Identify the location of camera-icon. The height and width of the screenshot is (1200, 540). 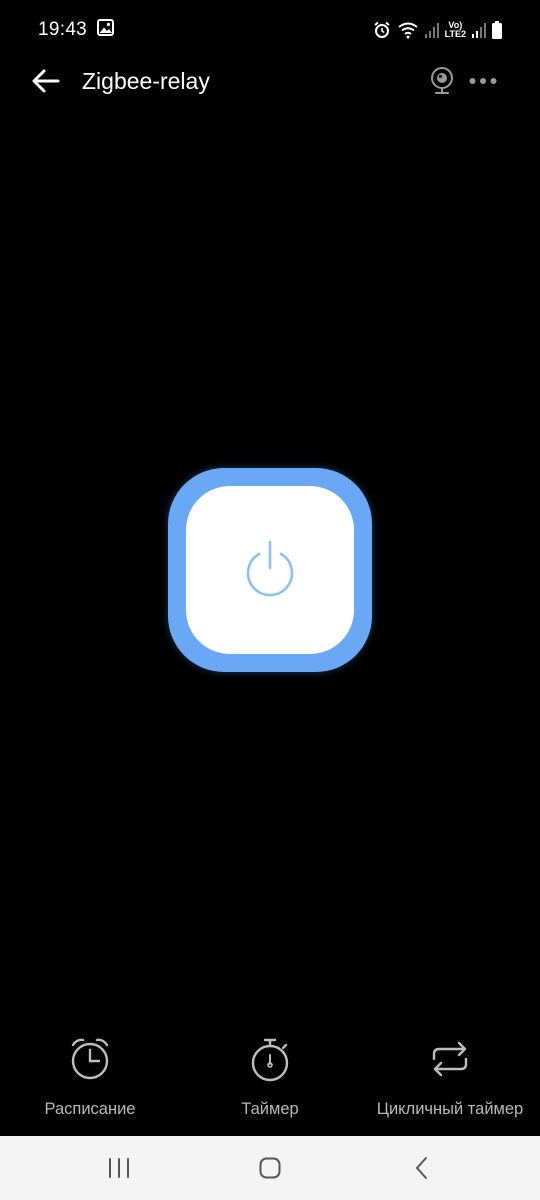
(442, 83).